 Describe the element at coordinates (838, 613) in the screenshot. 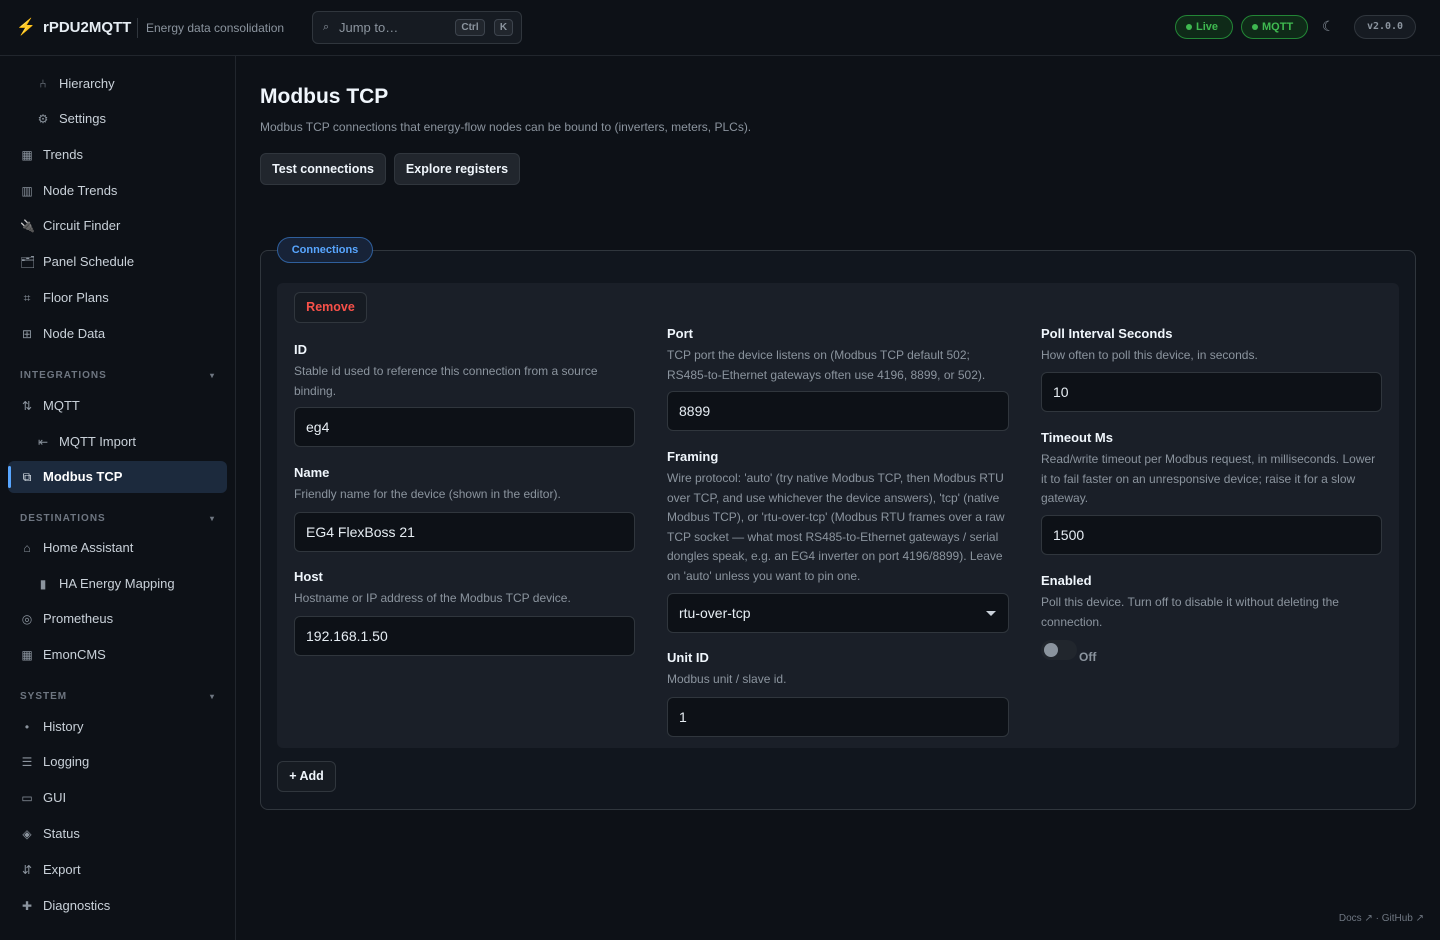

I see `framing-select: rtu-over-tcp` at that location.